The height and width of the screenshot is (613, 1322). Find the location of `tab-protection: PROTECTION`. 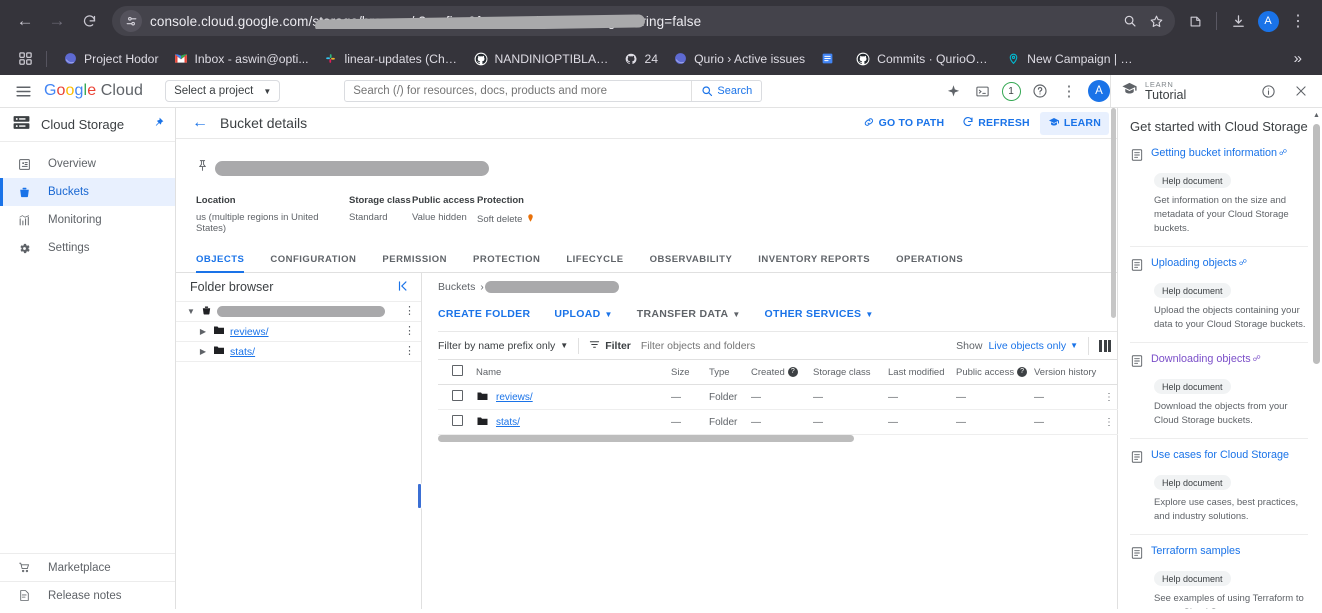

tab-protection: PROTECTION is located at coordinates (506, 263).